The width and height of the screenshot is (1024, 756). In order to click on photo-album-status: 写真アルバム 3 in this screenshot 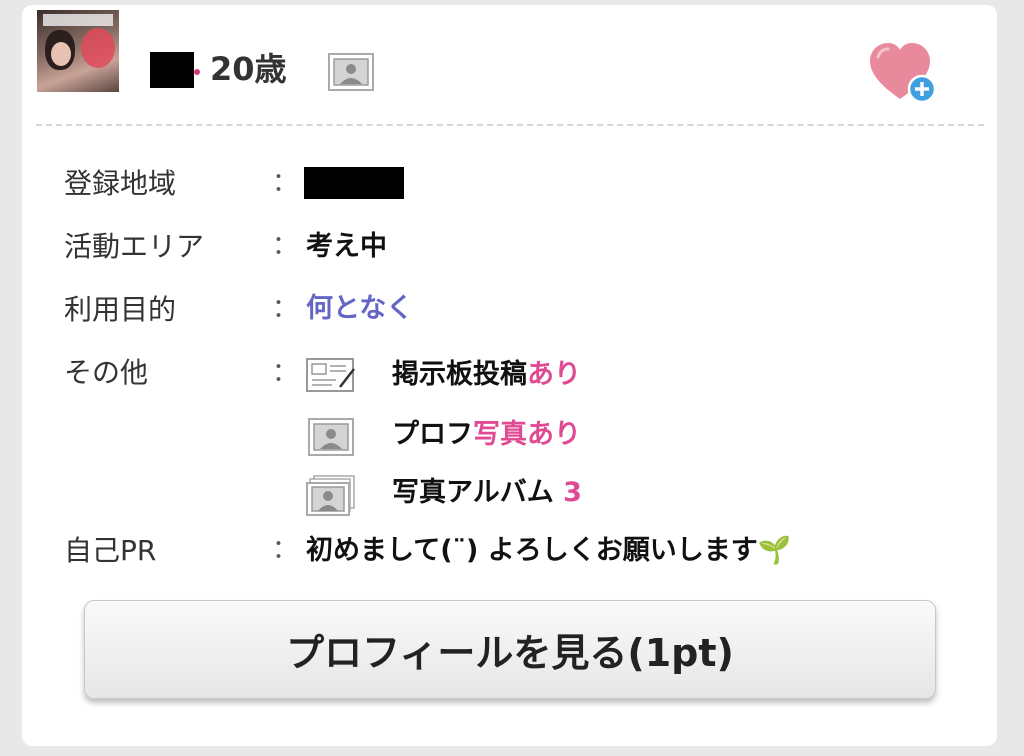, I will do `click(487, 493)`.